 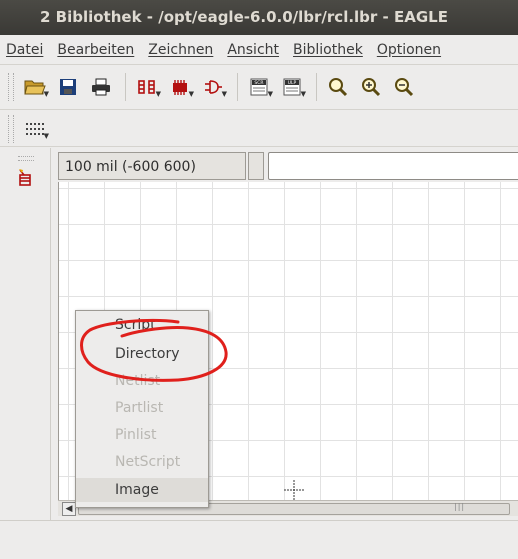 I want to click on script-icon-text: SCR, so click(x=258, y=83).